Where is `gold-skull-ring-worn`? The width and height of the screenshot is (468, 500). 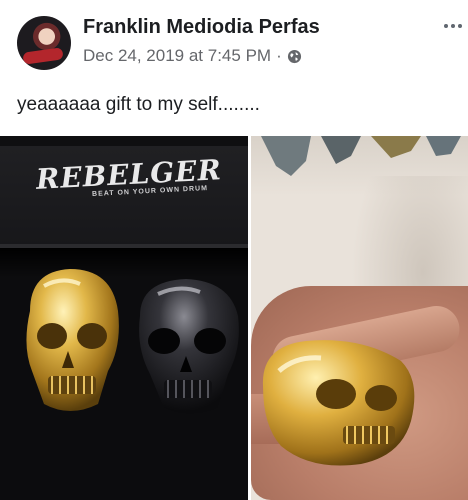 gold-skull-ring-worn is located at coordinates (338, 403).